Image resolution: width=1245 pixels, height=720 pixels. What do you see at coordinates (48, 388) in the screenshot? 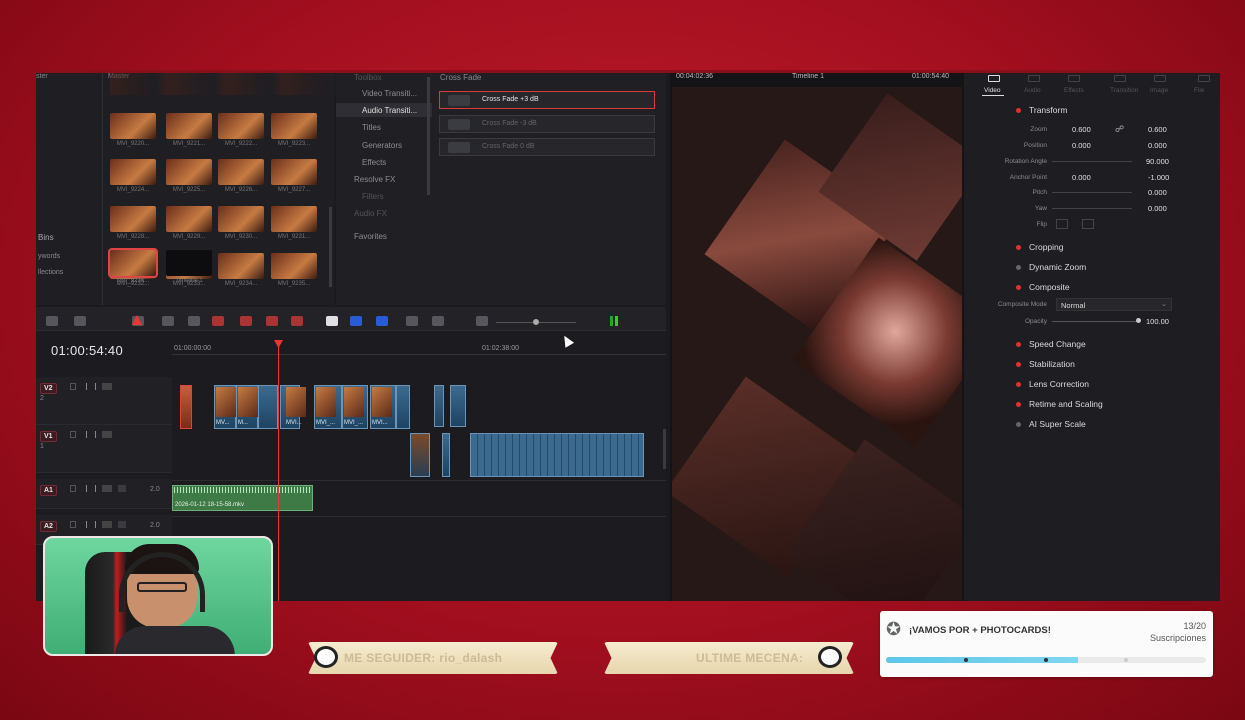
I see `track-id-v2: V2` at bounding box center [48, 388].